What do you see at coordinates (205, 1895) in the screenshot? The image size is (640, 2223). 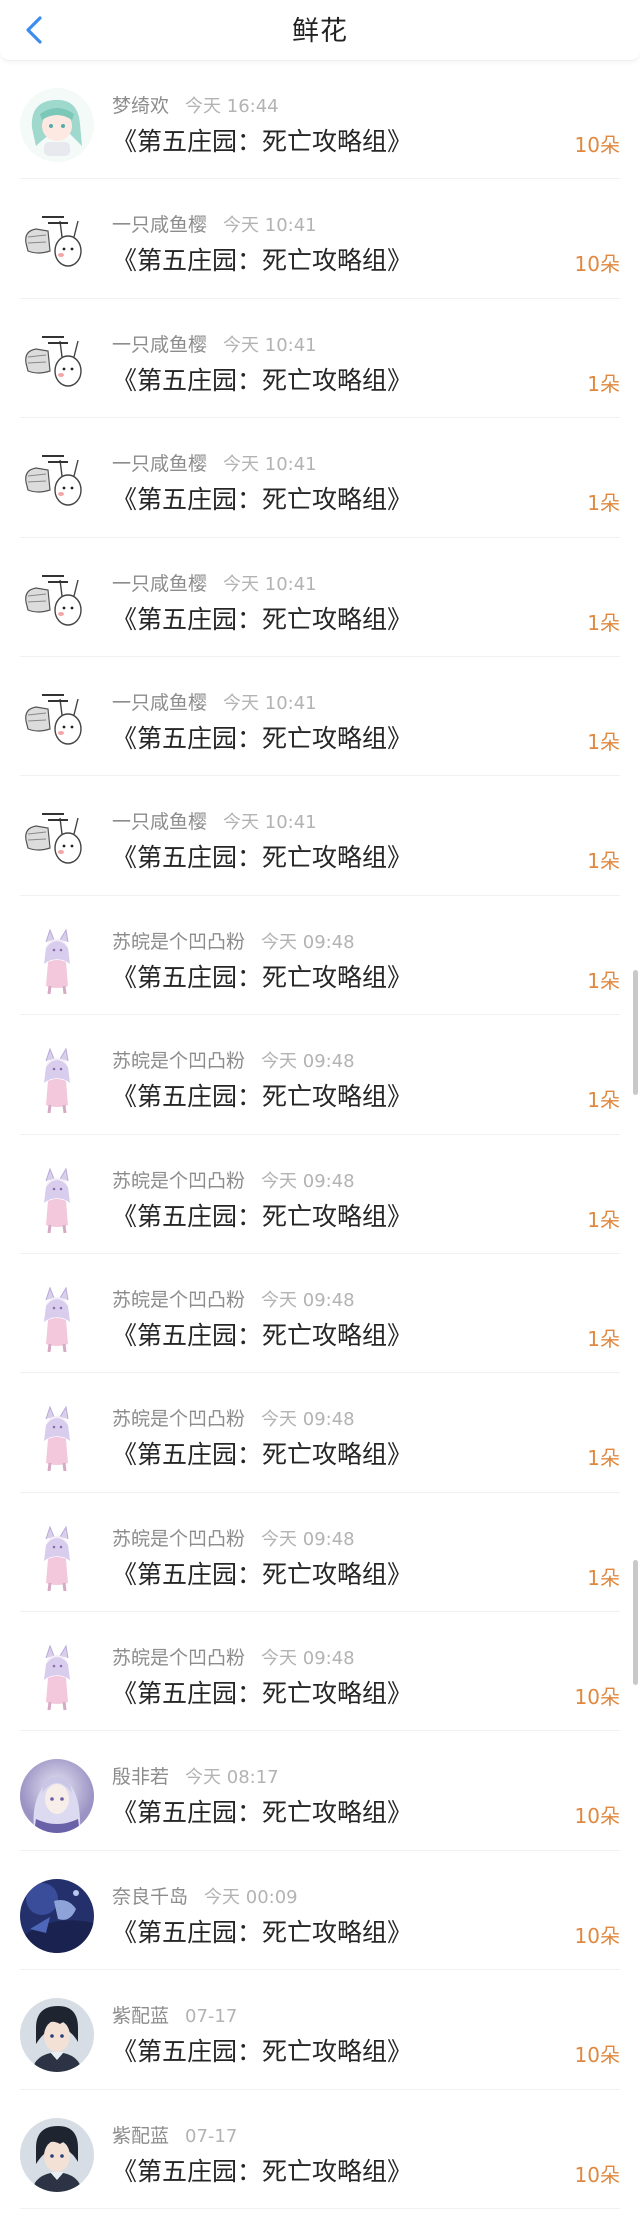 I see `record-meta: 奈良千岛 今天 00:09` at bounding box center [205, 1895].